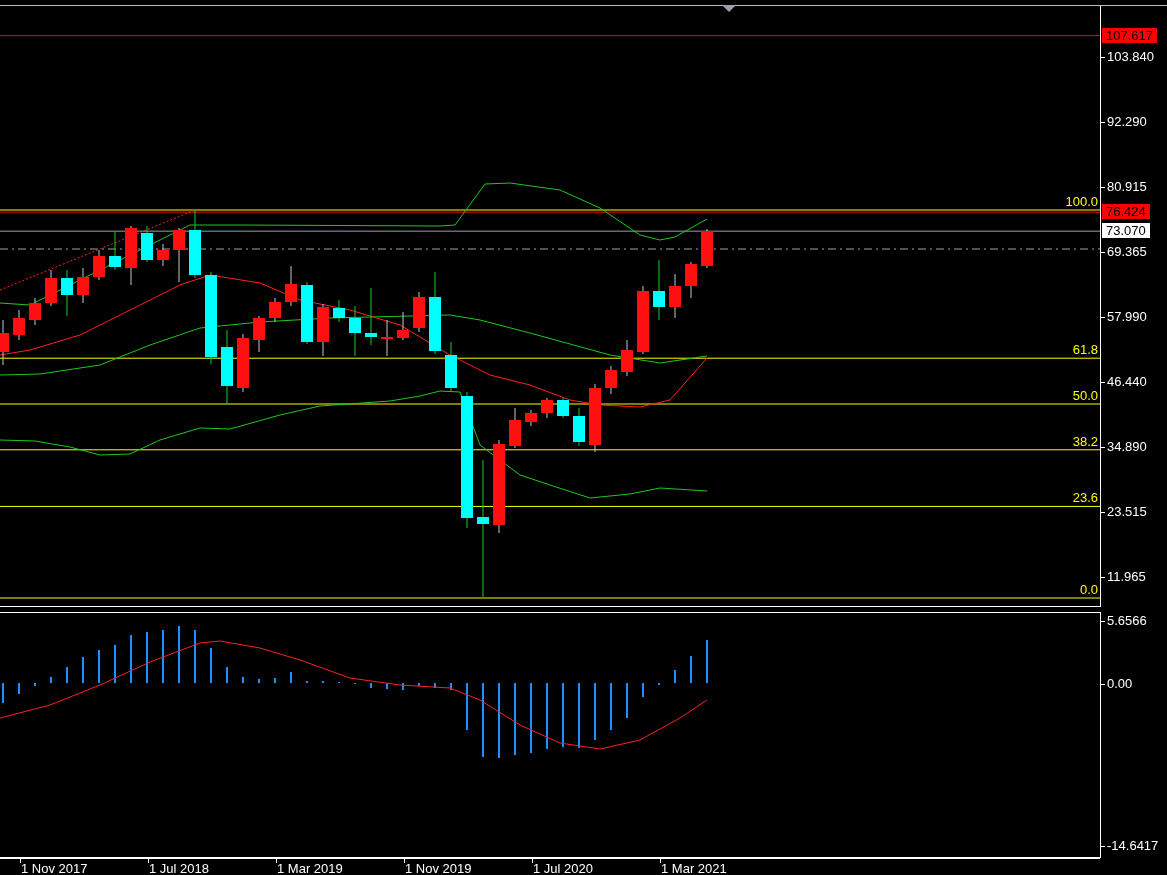  What do you see at coordinates (1127, 620) in the screenshot?
I see `indicator-axis-label: 5.6566` at bounding box center [1127, 620].